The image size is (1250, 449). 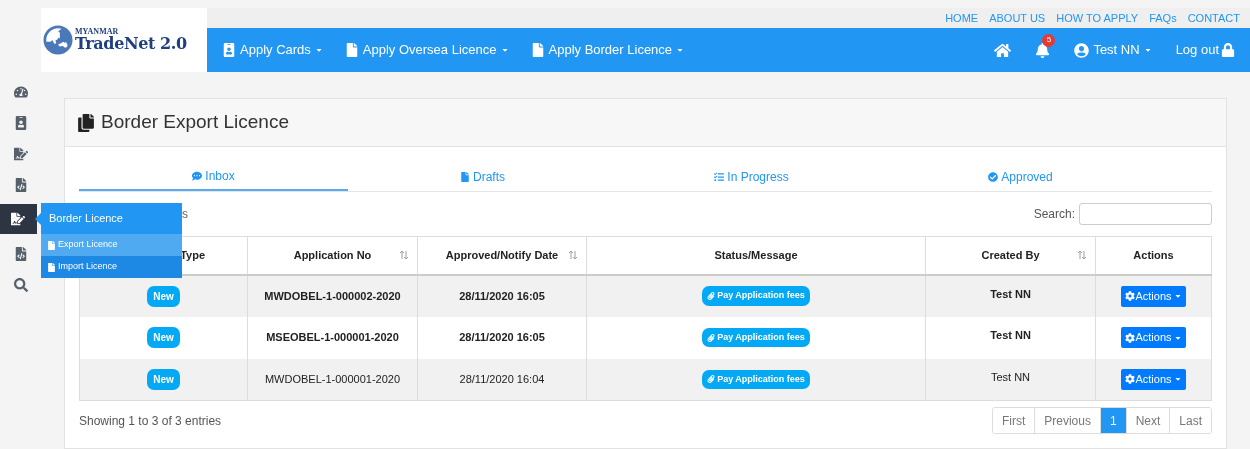 What do you see at coordinates (332, 337) in the screenshot?
I see `table-cell: MSEOBEL-1-000001-2020` at bounding box center [332, 337].